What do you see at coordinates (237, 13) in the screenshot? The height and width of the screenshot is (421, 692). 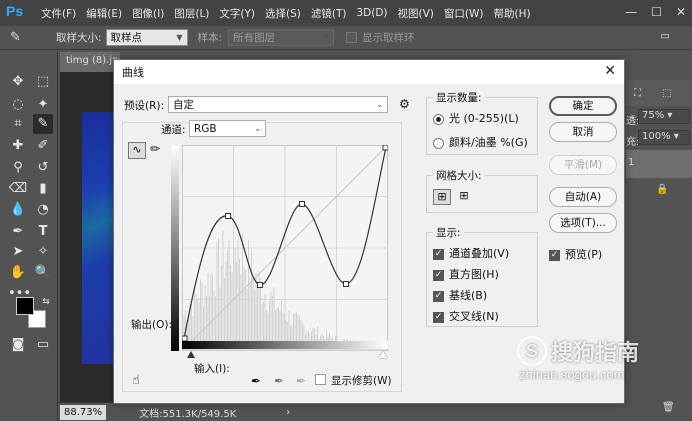 I see `menu-type: 文字(Y)` at bounding box center [237, 13].